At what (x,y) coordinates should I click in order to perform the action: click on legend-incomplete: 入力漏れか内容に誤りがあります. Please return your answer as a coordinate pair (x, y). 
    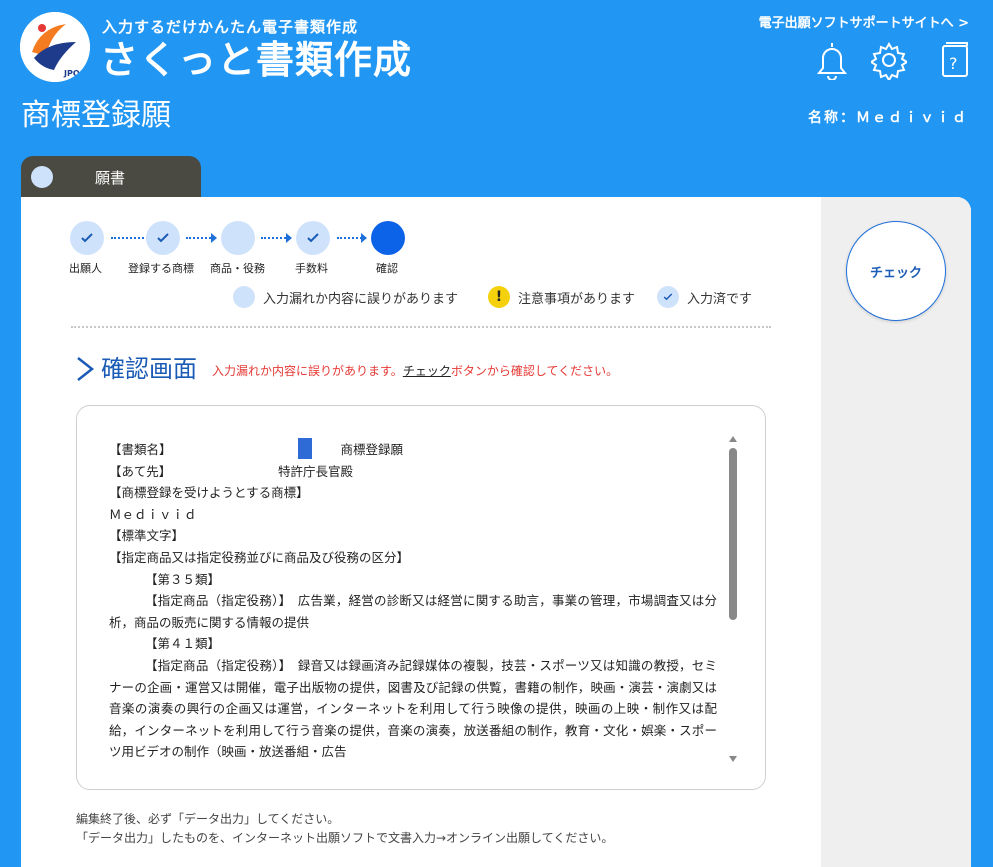
    Looking at the image, I should click on (345, 297).